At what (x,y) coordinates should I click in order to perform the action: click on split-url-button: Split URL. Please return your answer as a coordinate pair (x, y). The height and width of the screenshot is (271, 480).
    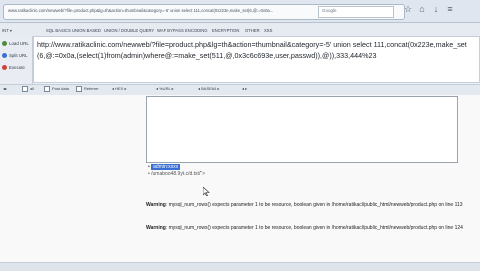
    Looking at the image, I should click on (15, 55).